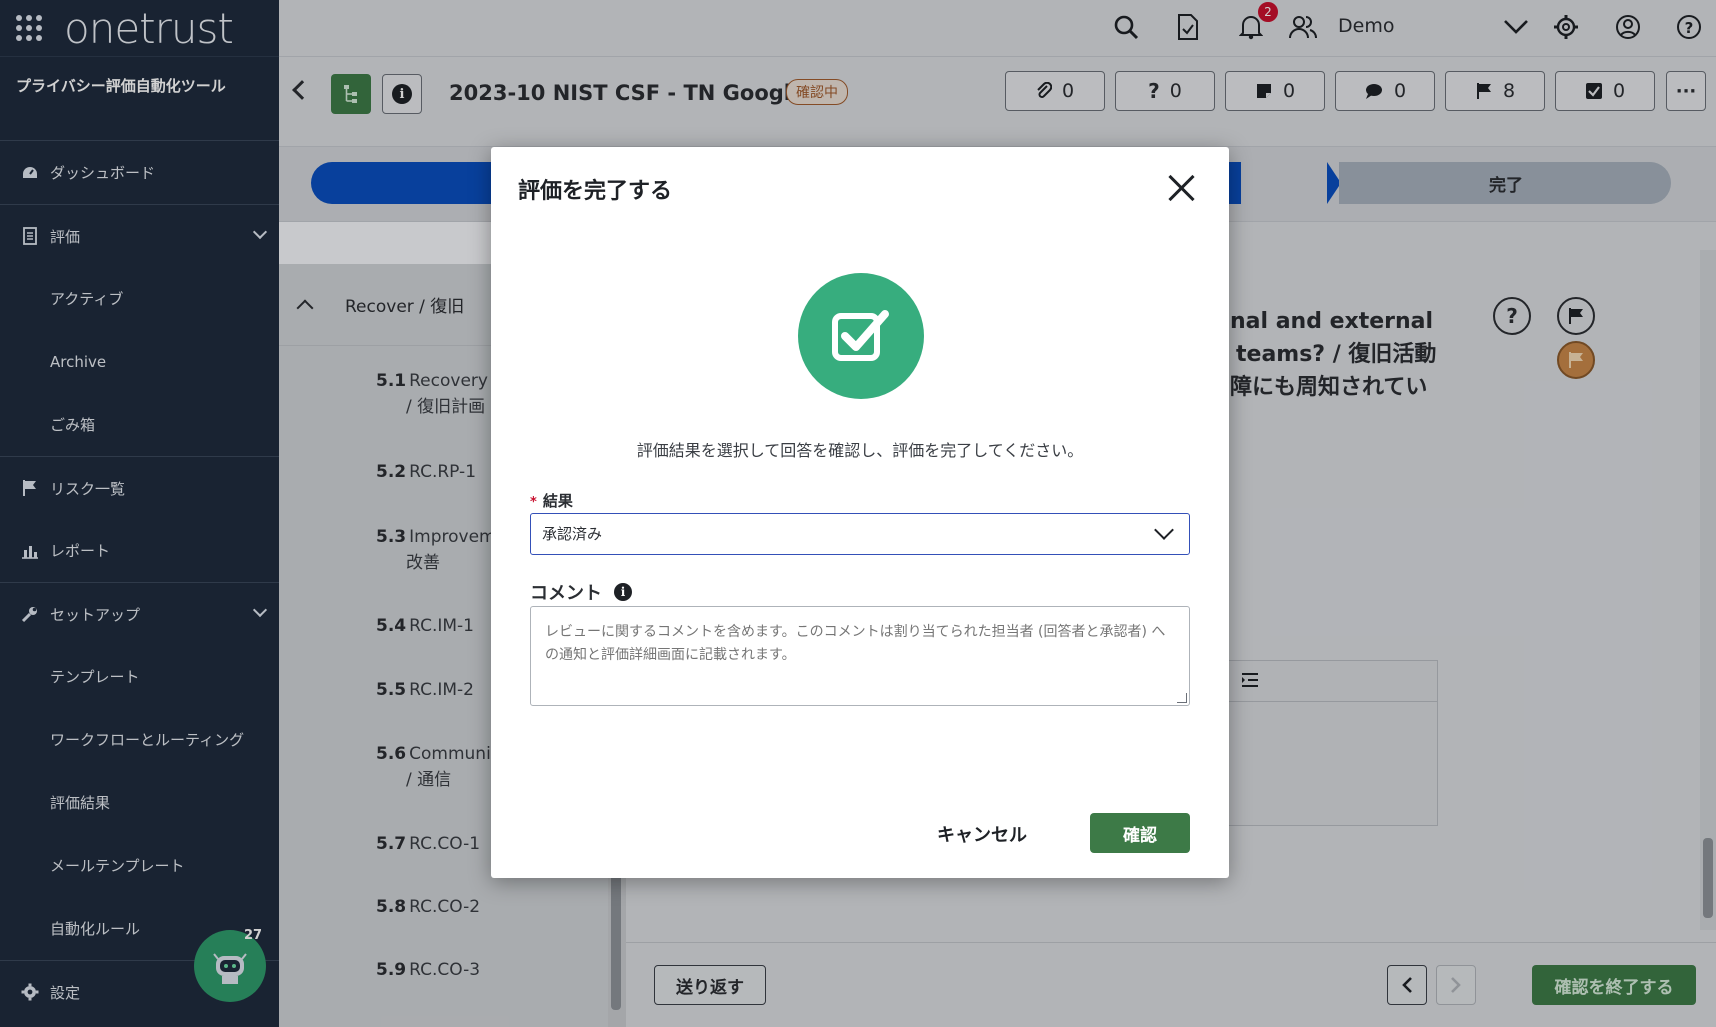  What do you see at coordinates (982, 834) in the screenshot?
I see `cancel-button: キャンセル` at bounding box center [982, 834].